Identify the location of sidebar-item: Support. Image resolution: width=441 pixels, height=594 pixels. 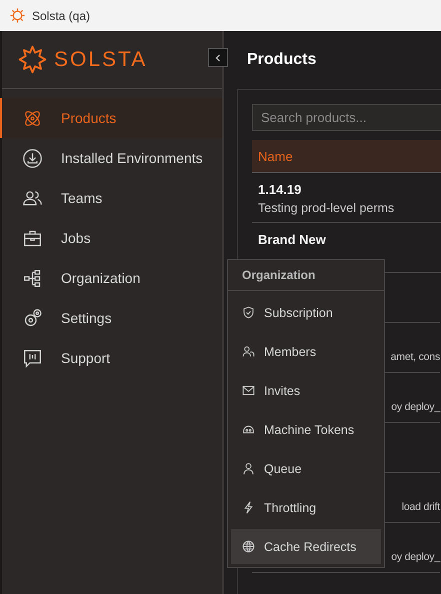
(111, 358).